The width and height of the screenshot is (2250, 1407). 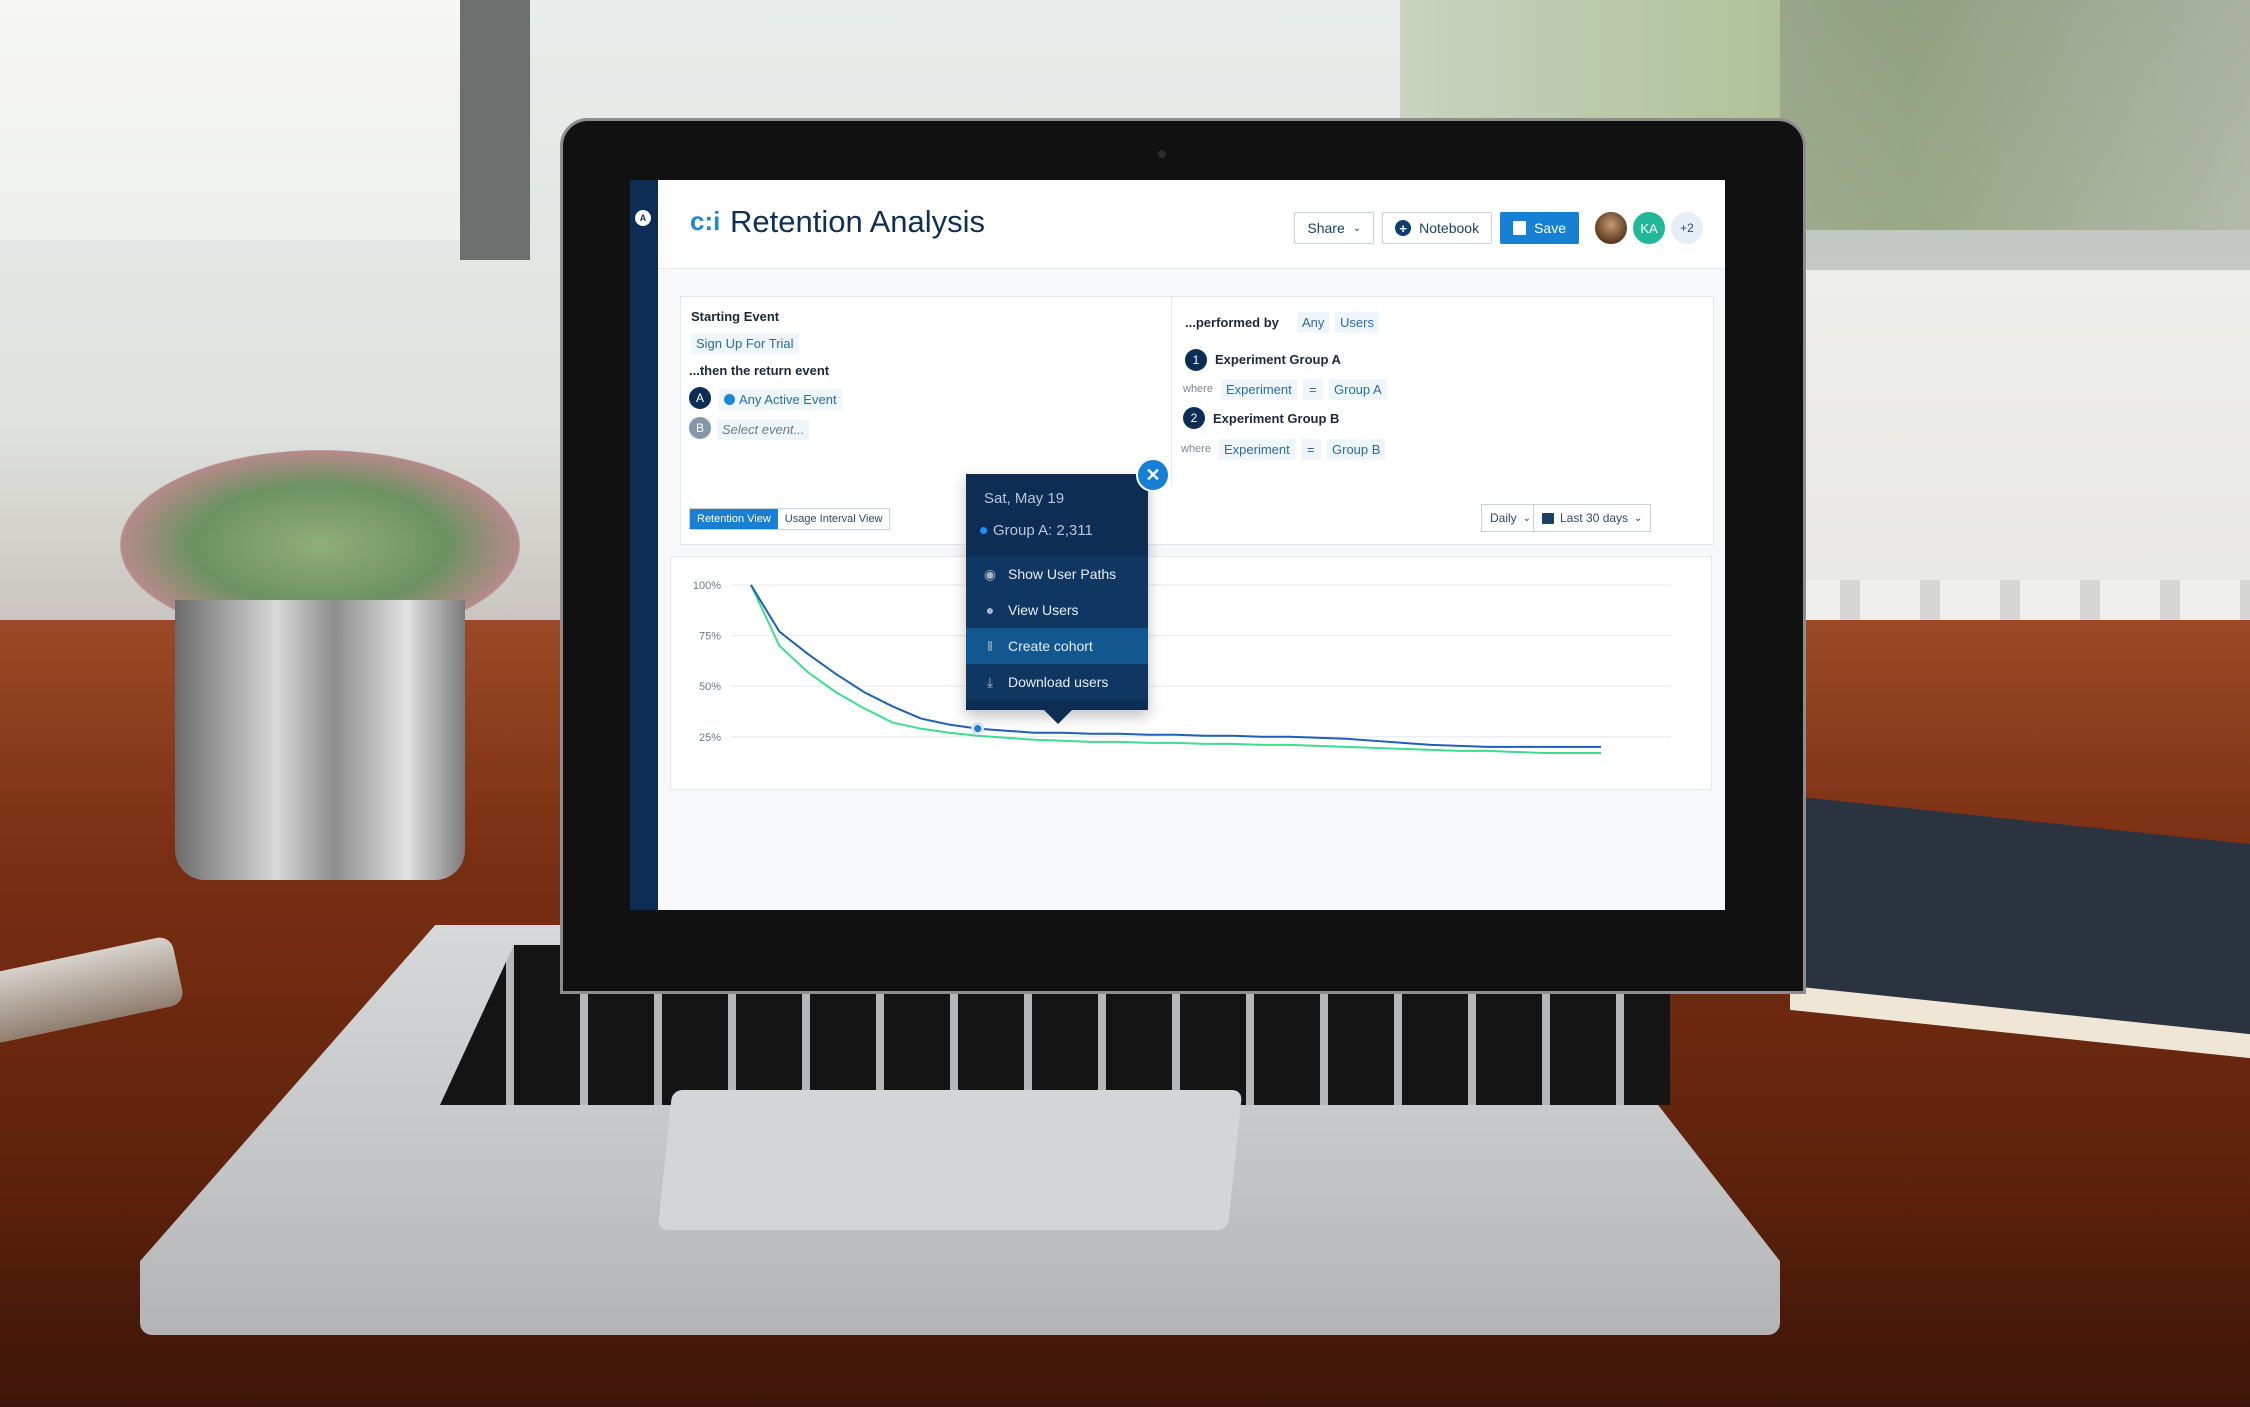 I want to click on laptop-trackpad, so click(x=950, y=1160).